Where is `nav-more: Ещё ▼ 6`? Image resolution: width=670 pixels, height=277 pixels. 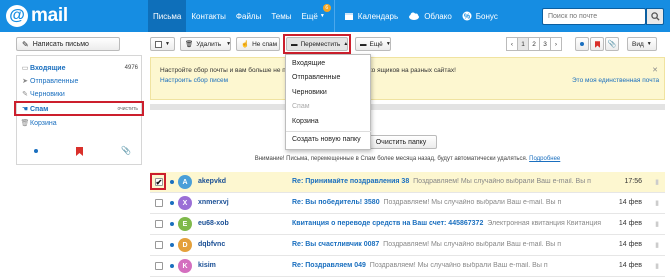 nav-more: Ещё ▼ 6 is located at coordinates (313, 16).